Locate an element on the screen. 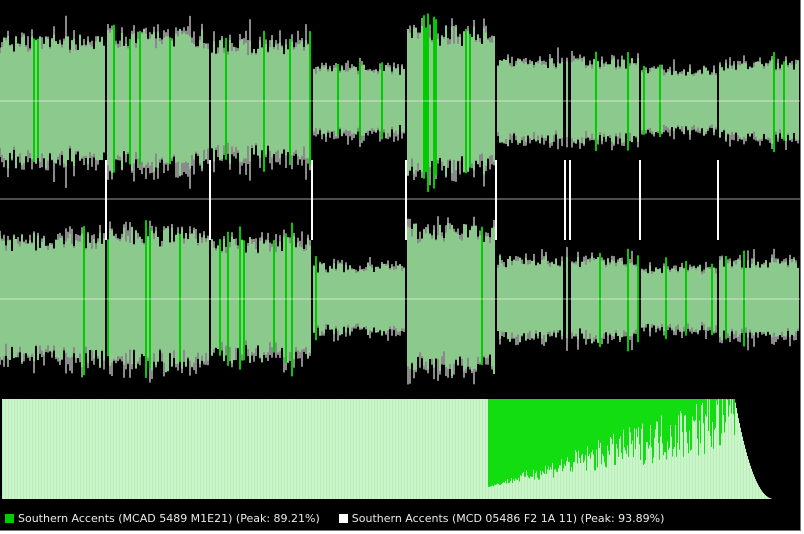 This screenshot has width=804, height=534. legend-swatch-track-b is located at coordinates (343, 518).